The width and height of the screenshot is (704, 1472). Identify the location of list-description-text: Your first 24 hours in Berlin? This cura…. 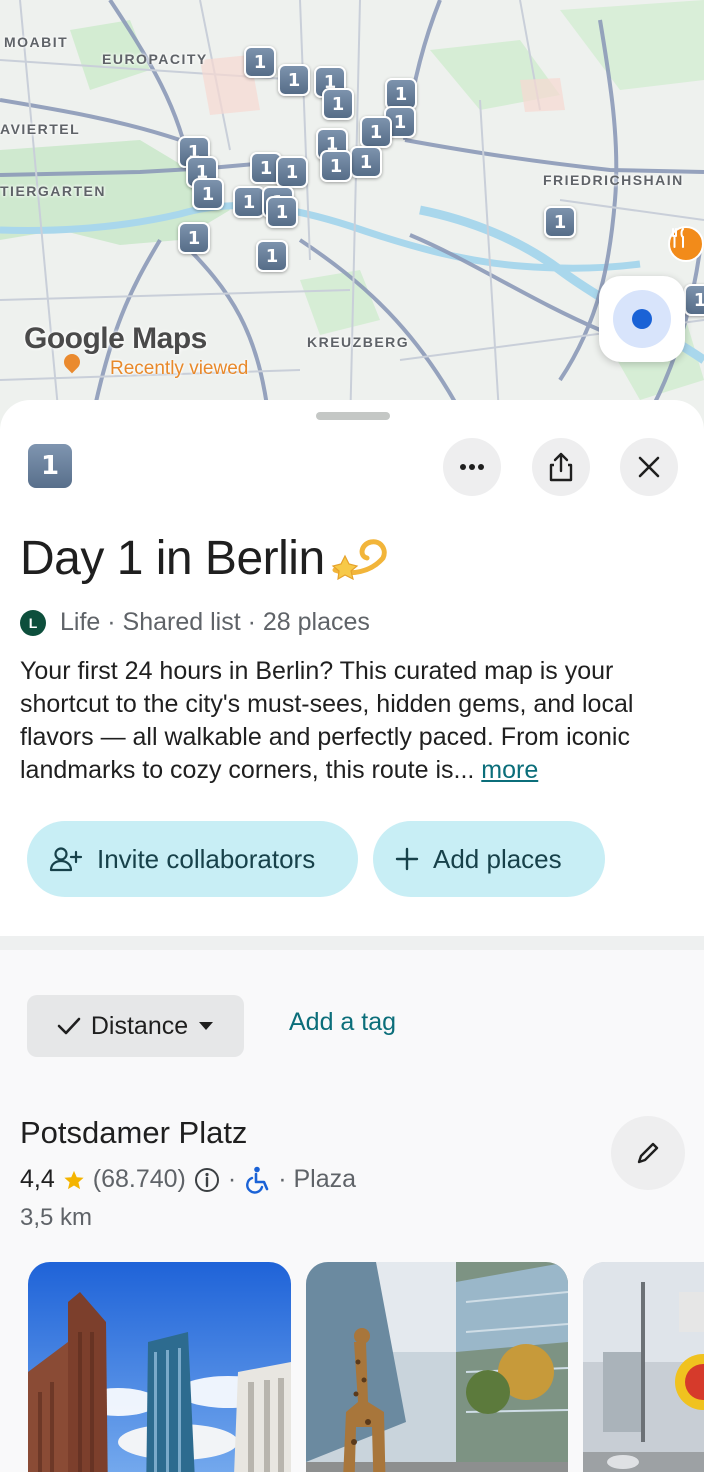
(327, 720).